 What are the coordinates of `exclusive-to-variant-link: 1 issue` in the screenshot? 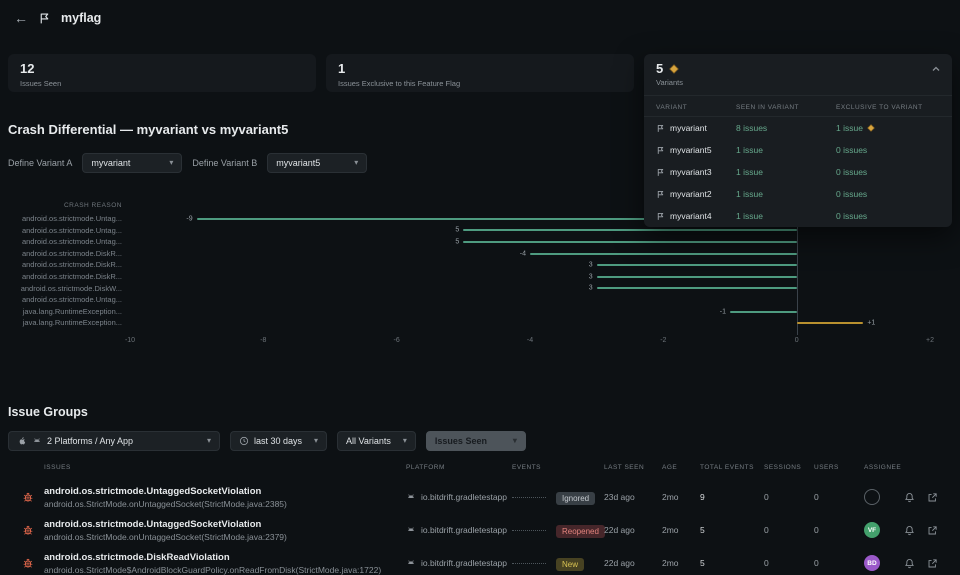 It's located at (888, 128).